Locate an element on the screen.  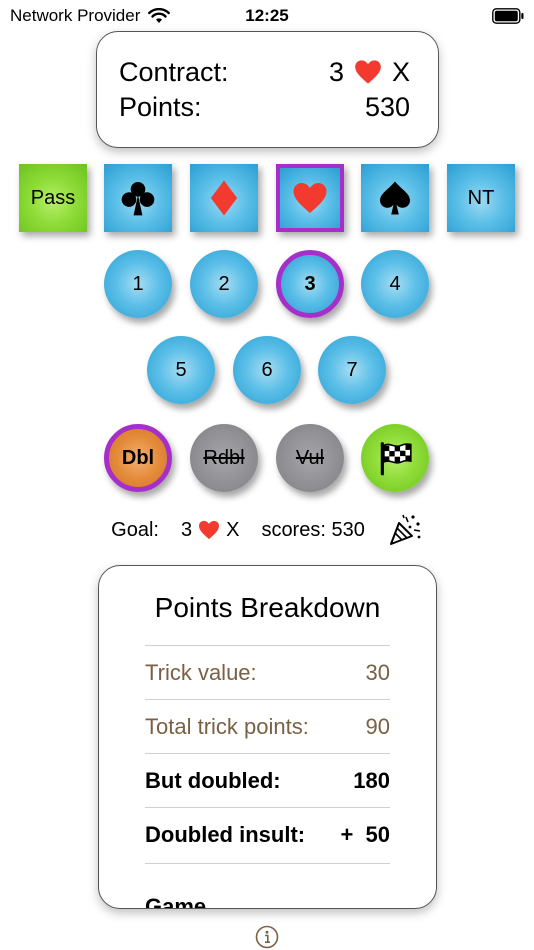
clubs-button is located at coordinates (138, 198).